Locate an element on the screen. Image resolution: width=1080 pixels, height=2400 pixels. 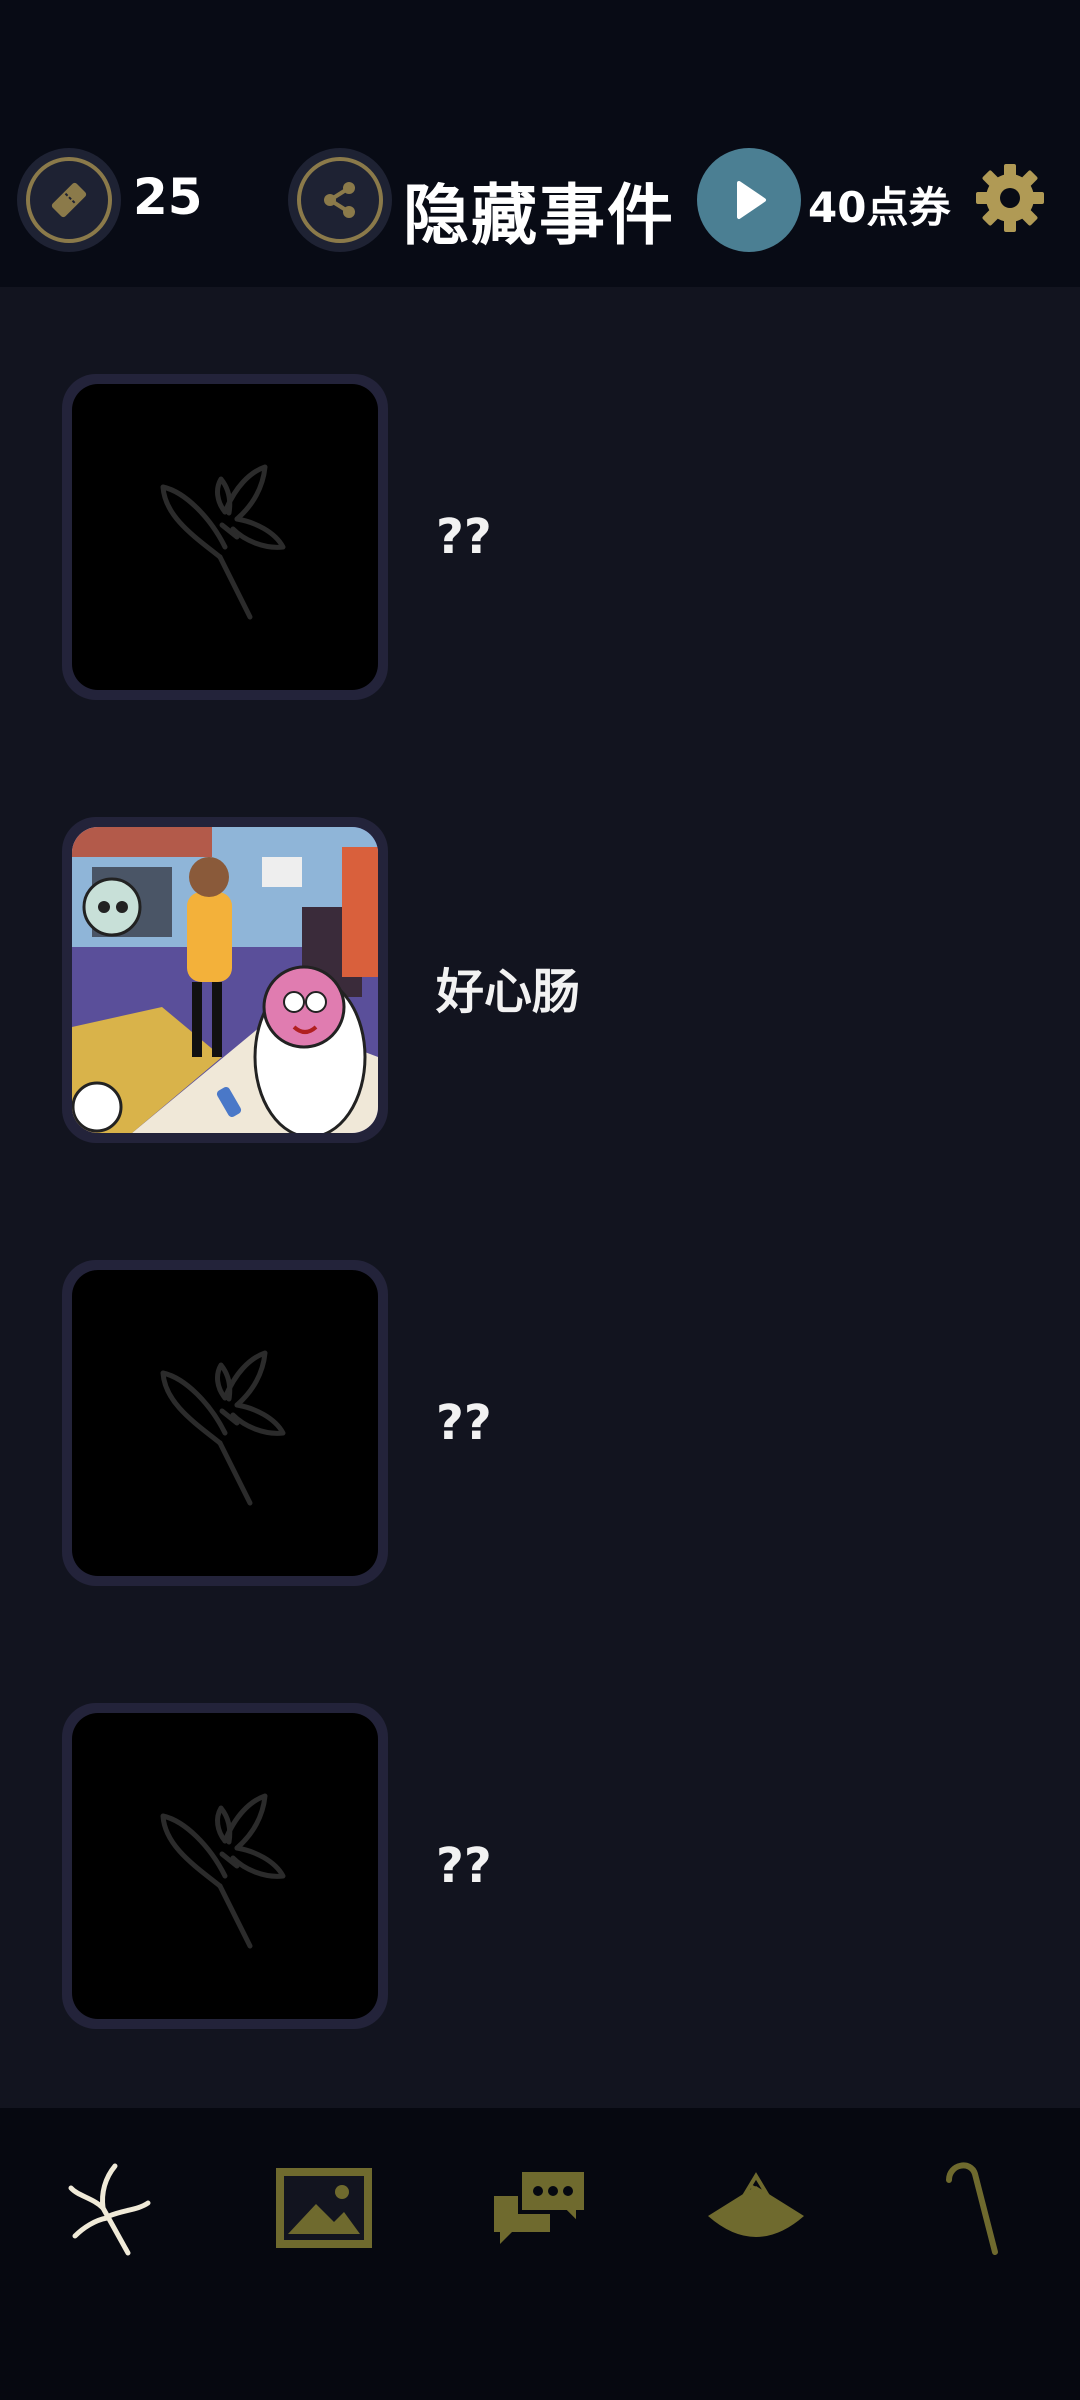
play-ad-button is located at coordinates (749, 200).